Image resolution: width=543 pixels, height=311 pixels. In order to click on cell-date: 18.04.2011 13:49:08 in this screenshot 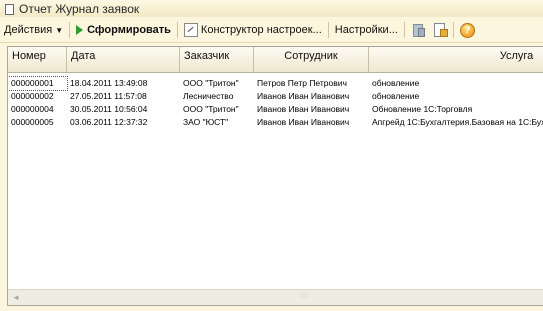, I will do `click(109, 83)`.